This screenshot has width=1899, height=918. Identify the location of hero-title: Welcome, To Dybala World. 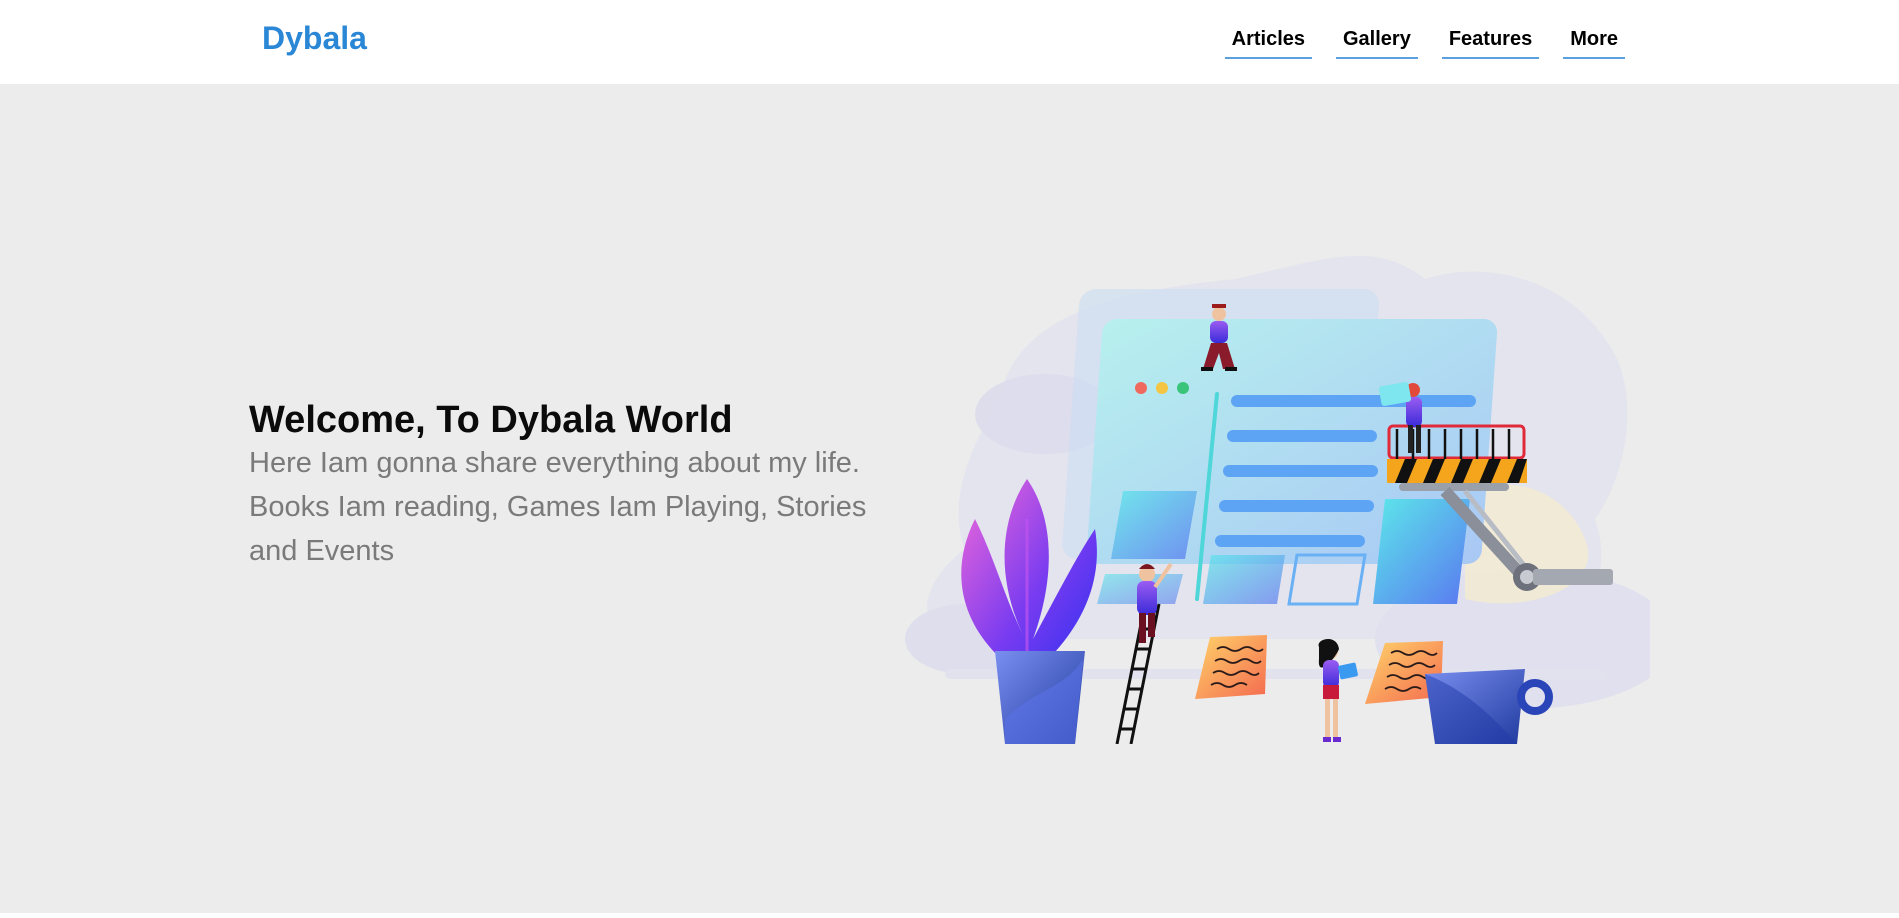
(491, 420).